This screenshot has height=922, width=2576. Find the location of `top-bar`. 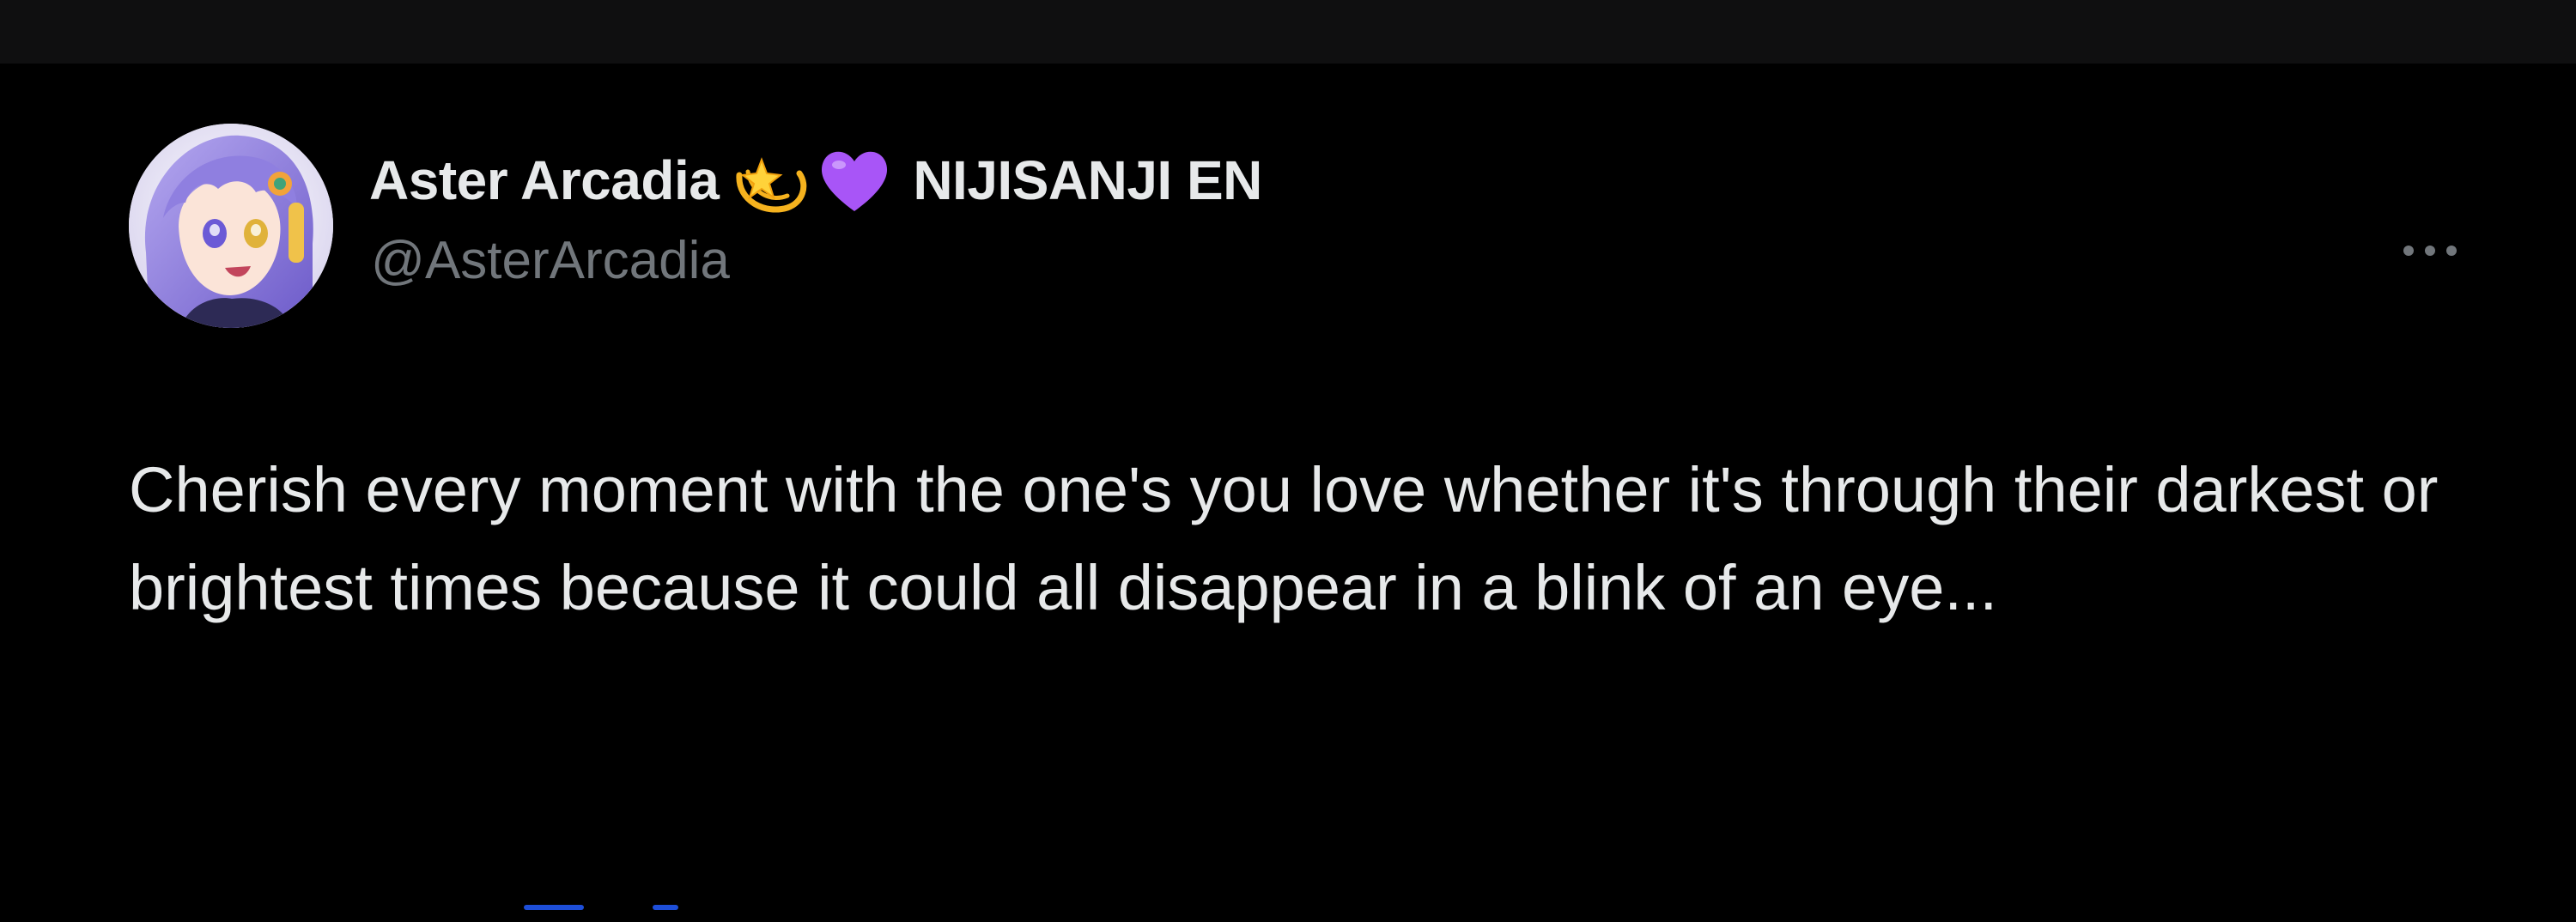

top-bar is located at coordinates (1288, 32).